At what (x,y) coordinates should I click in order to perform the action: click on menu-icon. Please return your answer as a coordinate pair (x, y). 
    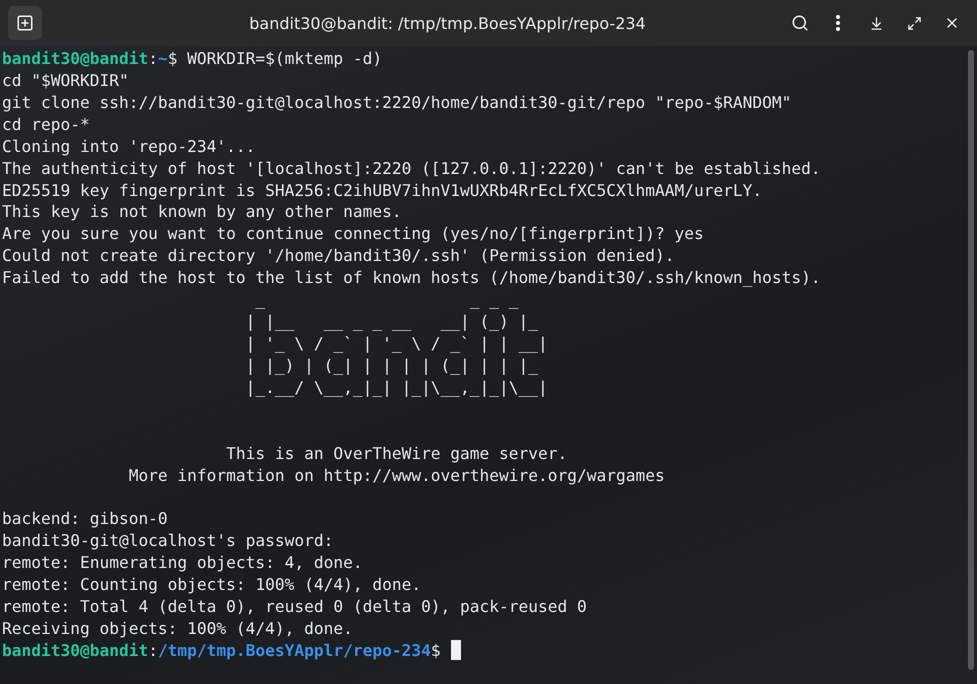
    Looking at the image, I should click on (838, 23).